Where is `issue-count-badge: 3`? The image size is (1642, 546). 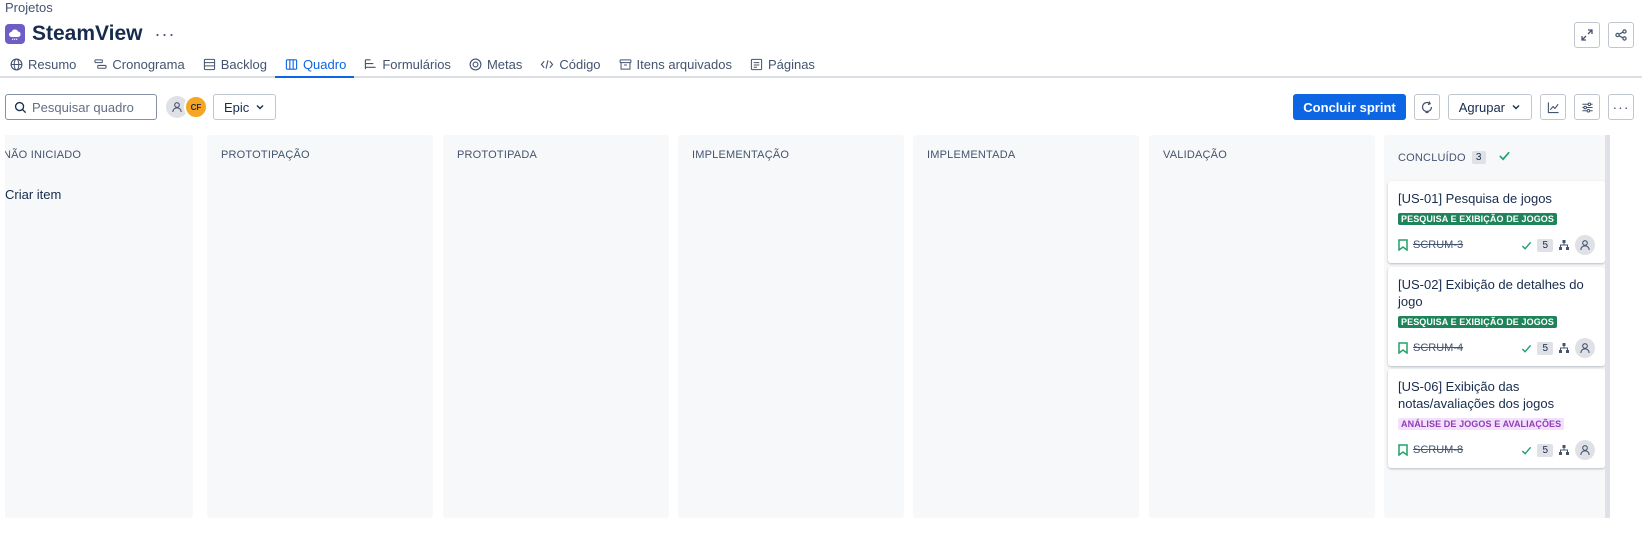 issue-count-badge: 3 is located at coordinates (1478, 157).